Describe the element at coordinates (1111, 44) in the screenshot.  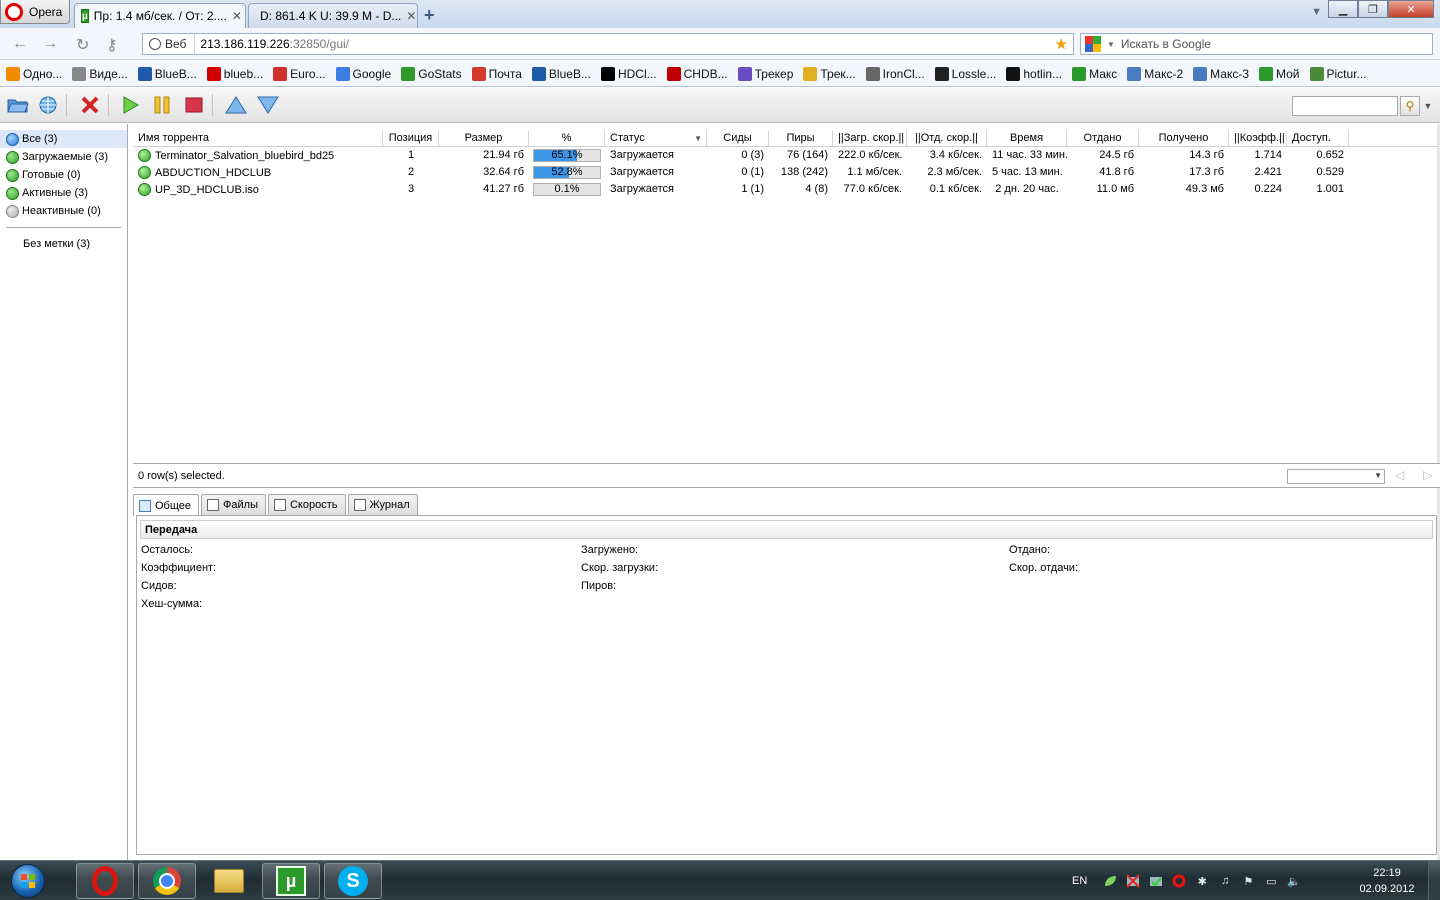
I see `search-engine-chevron-down-icon: ▼` at that location.